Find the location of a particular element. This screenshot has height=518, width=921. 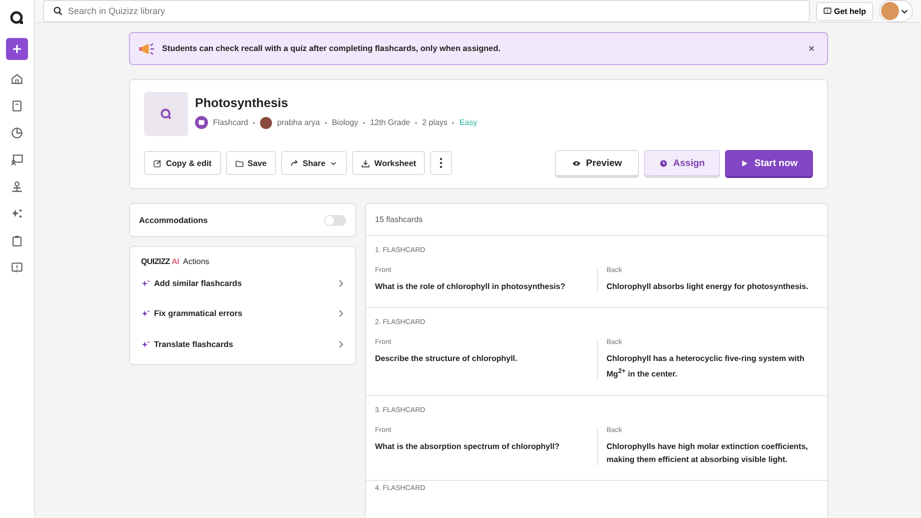

author-name: prabha arya is located at coordinates (298, 122).